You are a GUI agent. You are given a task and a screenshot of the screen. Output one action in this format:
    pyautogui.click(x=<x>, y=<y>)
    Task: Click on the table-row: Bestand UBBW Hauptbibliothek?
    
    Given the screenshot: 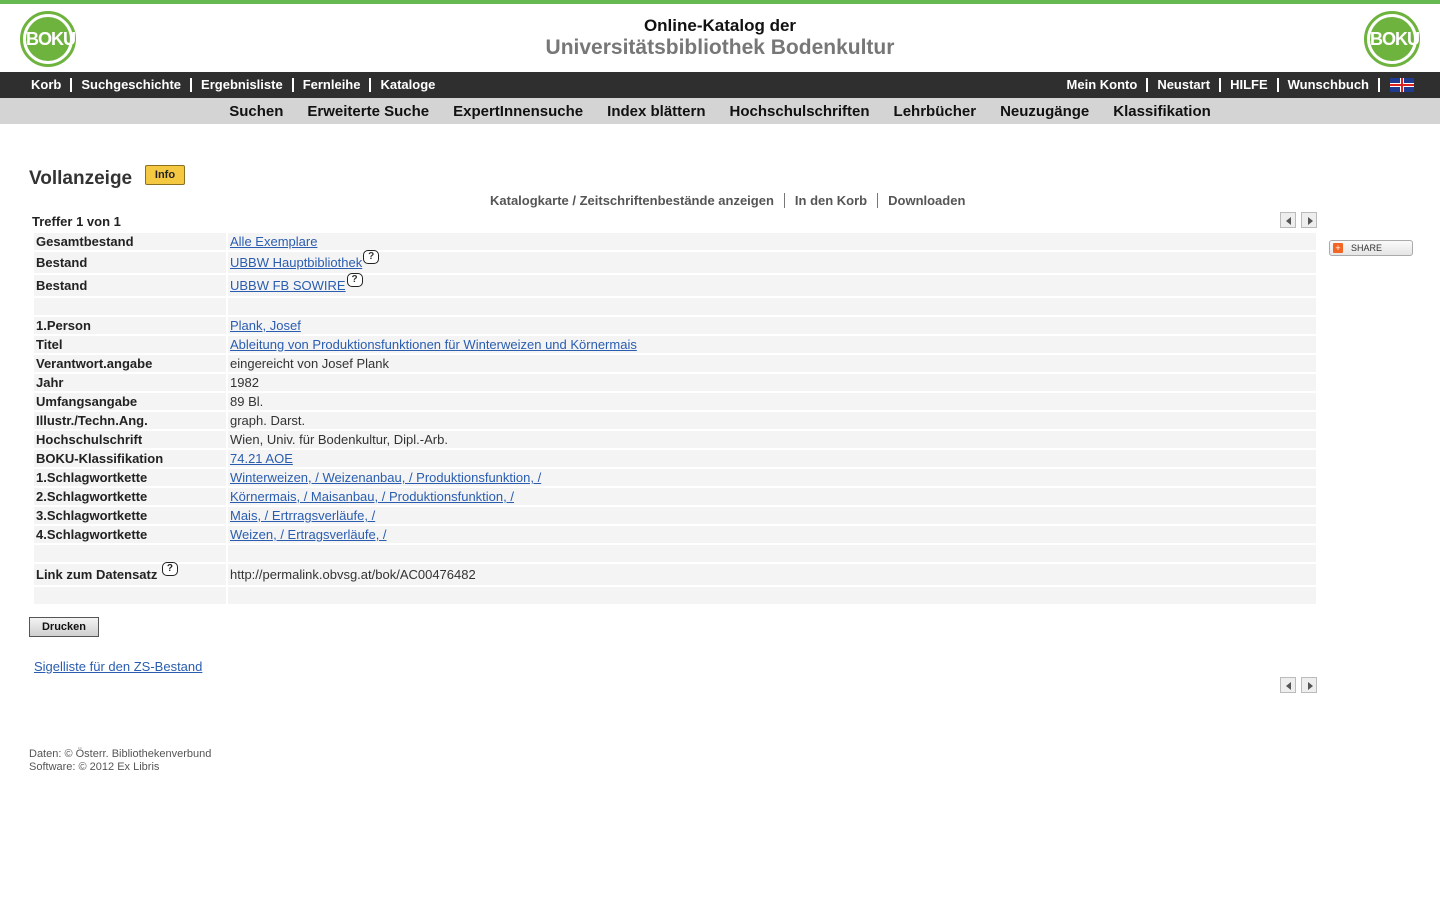 What is the action you would take?
    pyautogui.click(x=675, y=261)
    